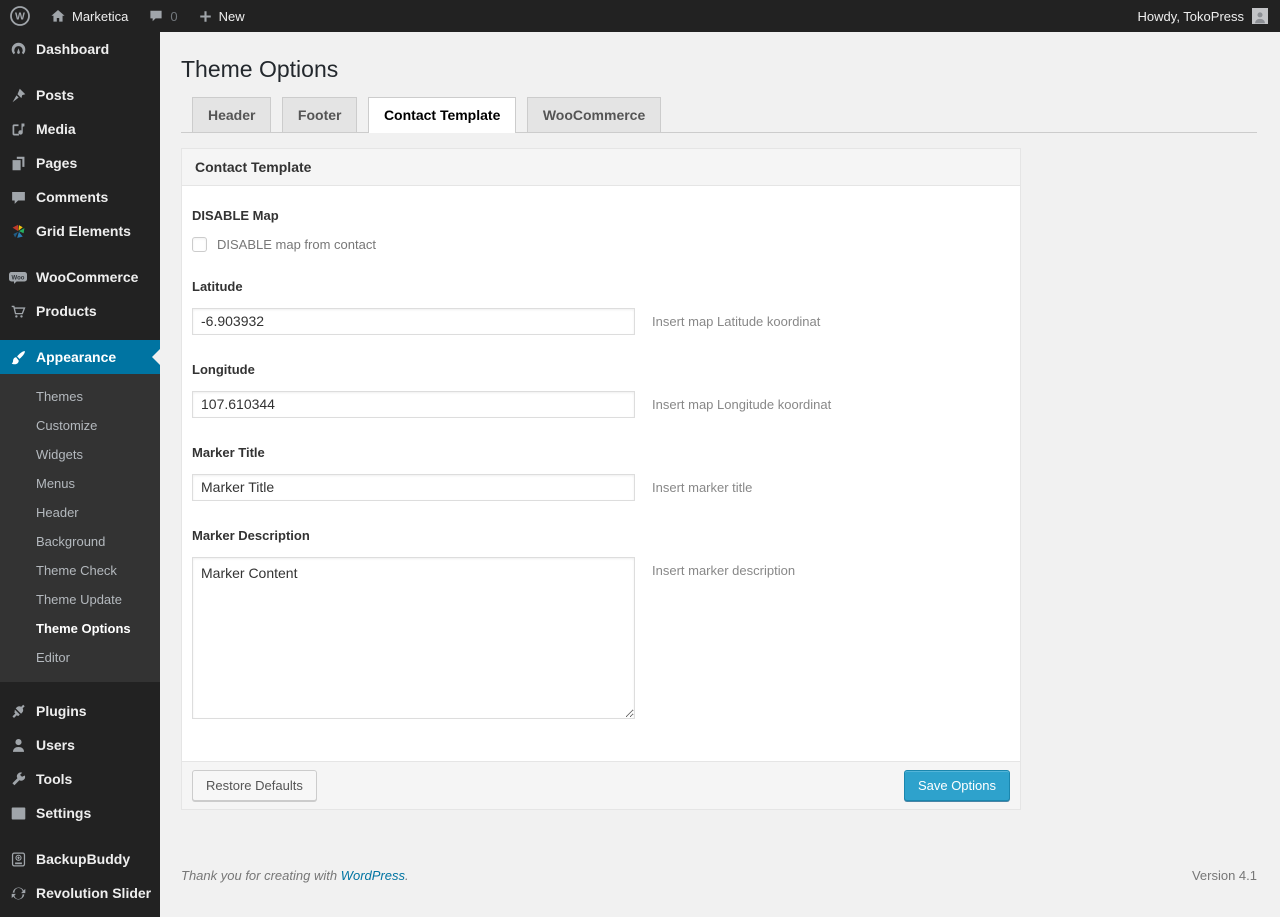 The height and width of the screenshot is (917, 1280). What do you see at coordinates (80, 779) in the screenshot?
I see `sidebar-item-tools: Tools` at bounding box center [80, 779].